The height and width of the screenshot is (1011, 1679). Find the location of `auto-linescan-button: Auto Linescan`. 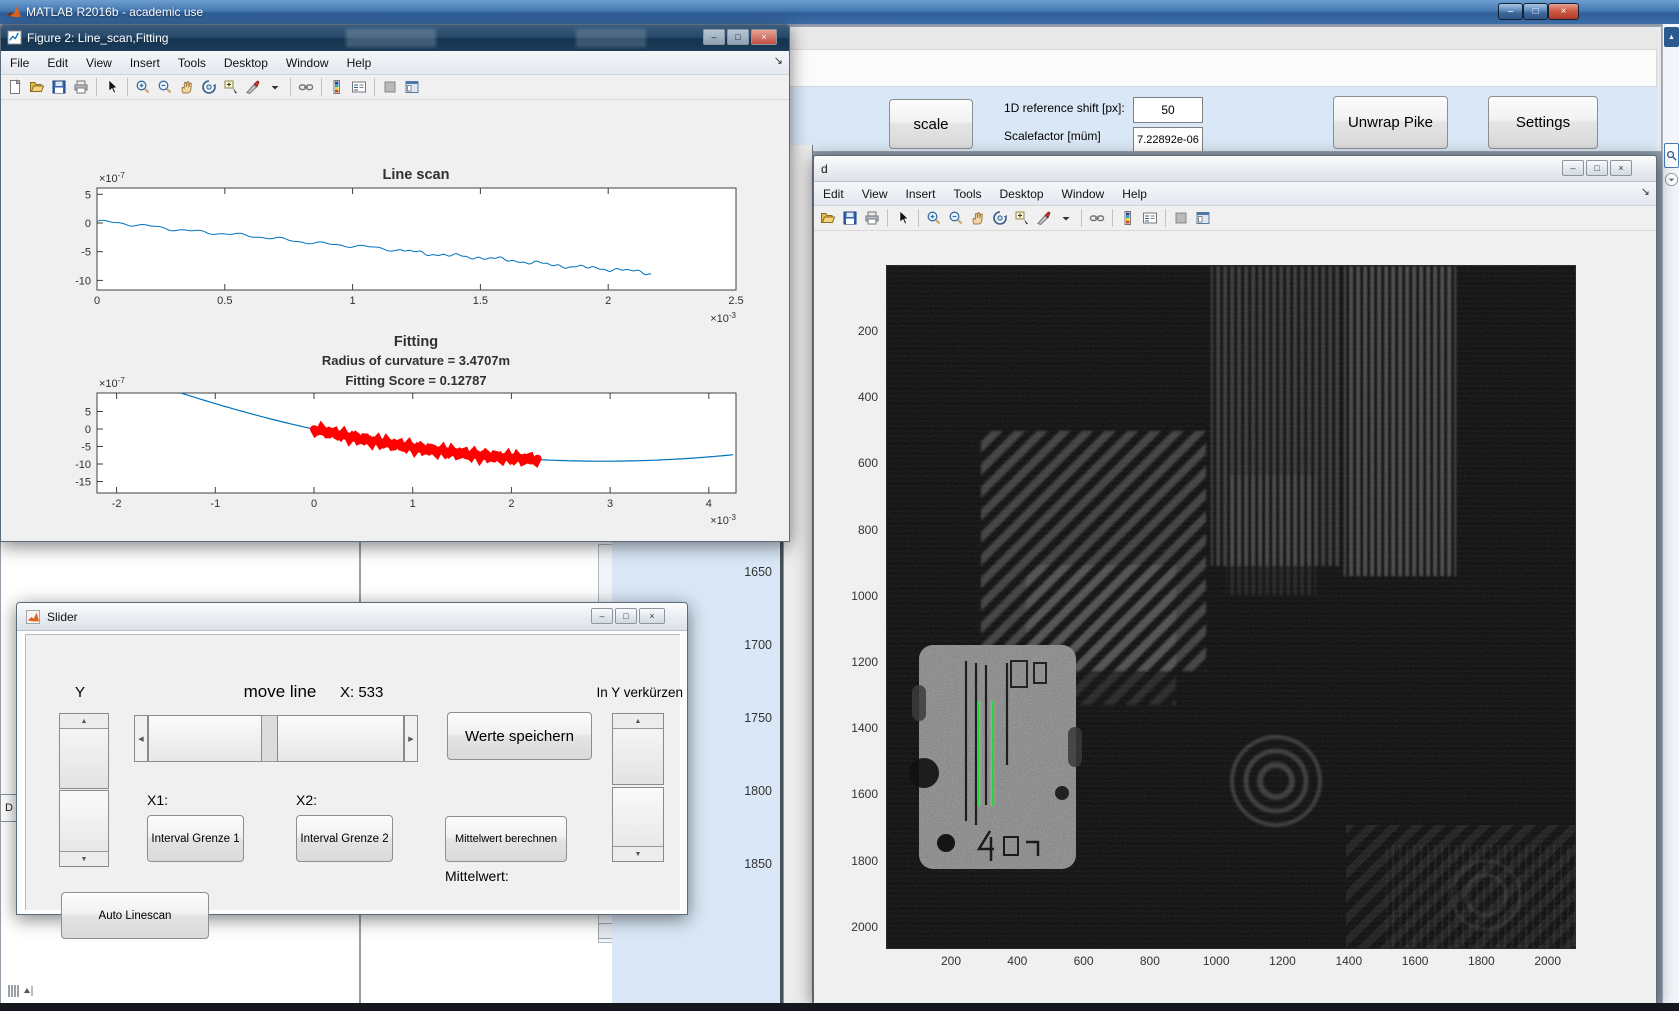

auto-linescan-button: Auto Linescan is located at coordinates (135, 915).